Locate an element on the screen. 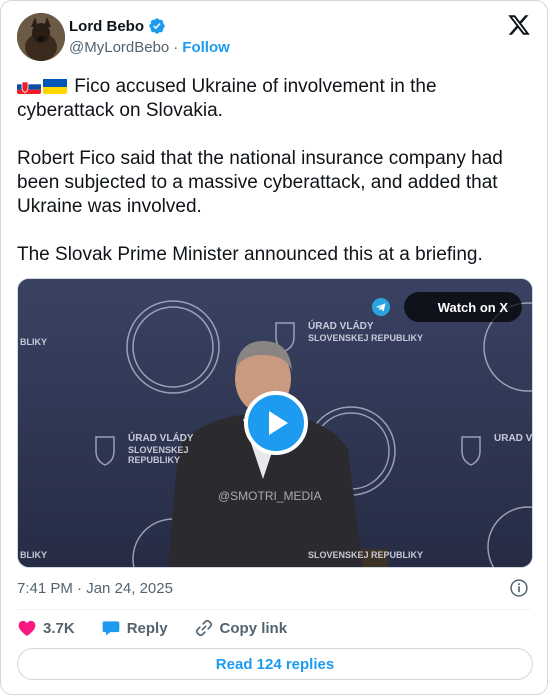 The height and width of the screenshot is (695, 548). backdrop-text-5: SLOVENSKEJ REPUBLIKY is located at coordinates (366, 555).